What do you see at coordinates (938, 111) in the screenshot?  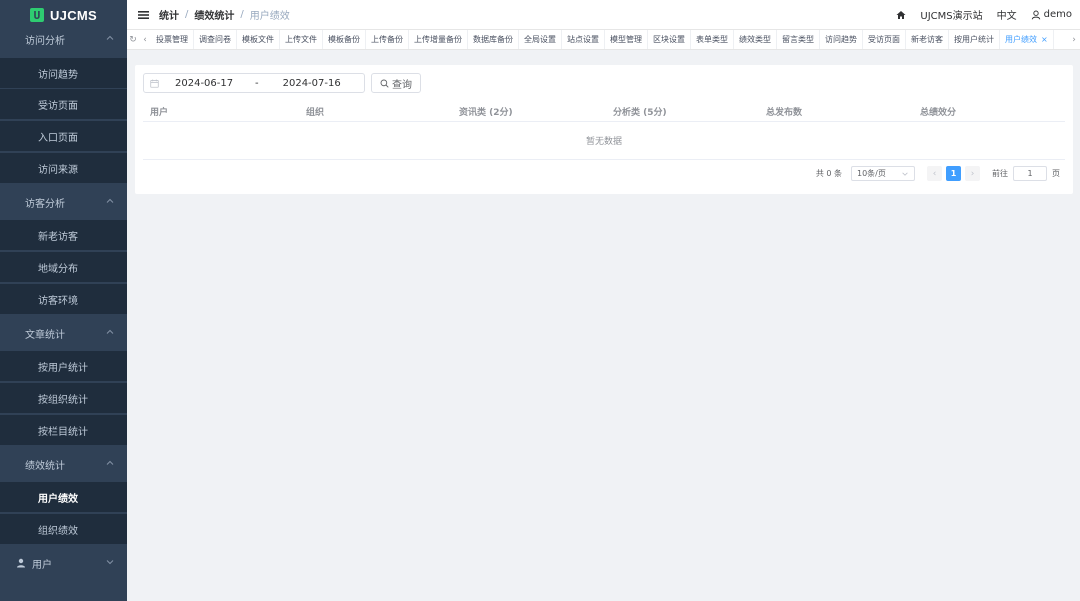 I see `column-header-total-score: 总绩效分` at bounding box center [938, 111].